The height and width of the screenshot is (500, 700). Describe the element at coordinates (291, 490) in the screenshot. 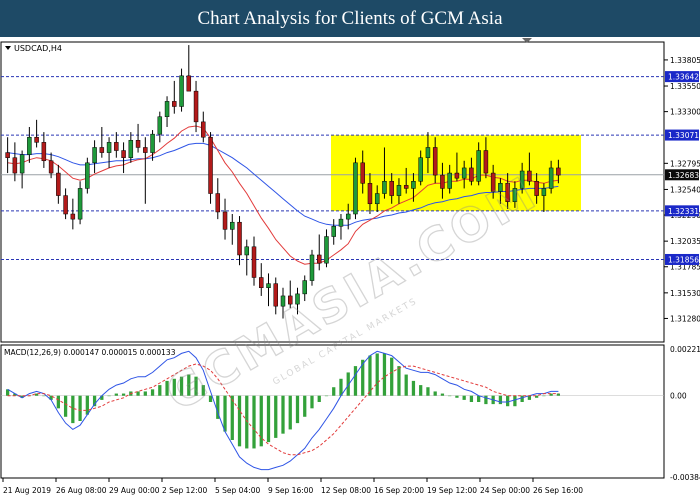

I see `time-axis-label: 9 Sep 16:00` at that location.